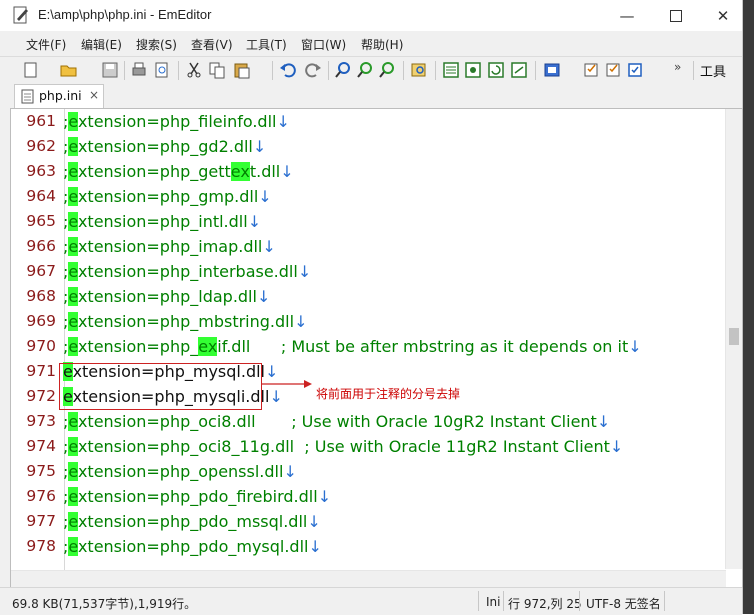  What do you see at coordinates (125, 14) in the screenshot?
I see `window-title: E:\amp\php\php.ini - EmEditor` at bounding box center [125, 14].